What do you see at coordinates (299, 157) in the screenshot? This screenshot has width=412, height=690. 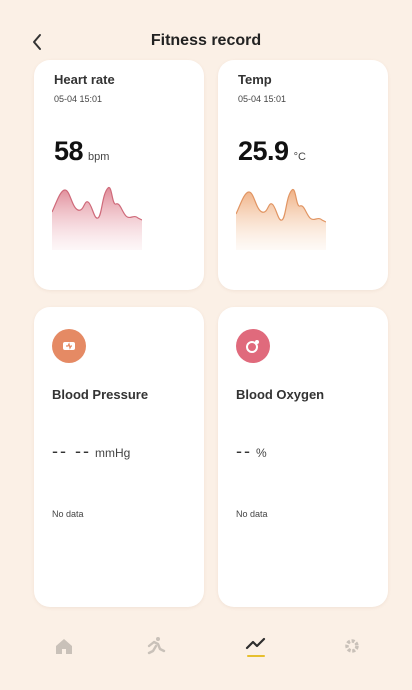 I see `temp-unit: °C` at bounding box center [299, 157].